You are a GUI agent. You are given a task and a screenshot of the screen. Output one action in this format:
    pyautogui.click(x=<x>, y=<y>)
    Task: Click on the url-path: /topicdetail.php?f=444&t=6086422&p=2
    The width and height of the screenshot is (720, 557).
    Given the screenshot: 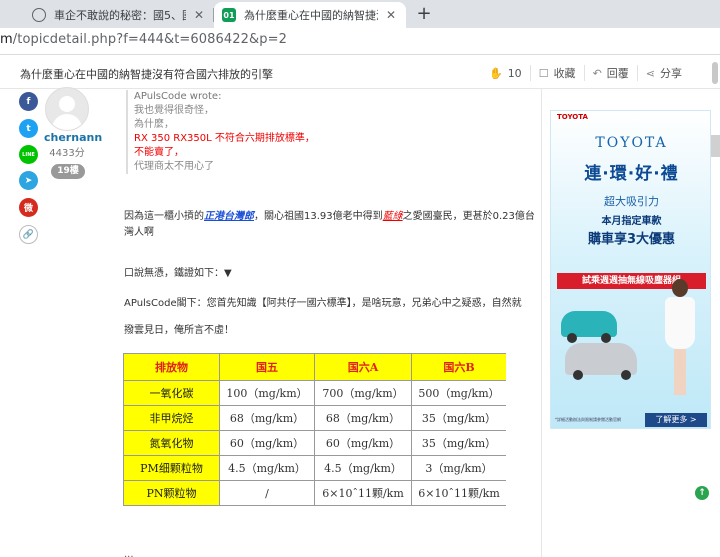 What is the action you would take?
    pyautogui.click(x=149, y=39)
    